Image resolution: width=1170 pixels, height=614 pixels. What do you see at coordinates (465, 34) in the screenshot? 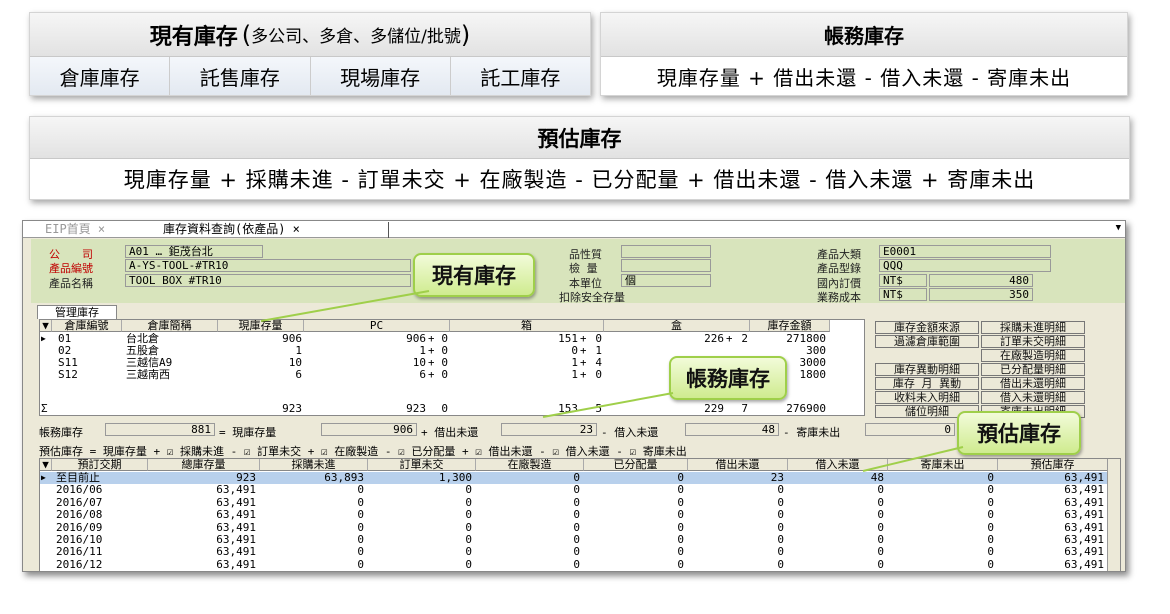
I see `paren-close: )` at bounding box center [465, 34].